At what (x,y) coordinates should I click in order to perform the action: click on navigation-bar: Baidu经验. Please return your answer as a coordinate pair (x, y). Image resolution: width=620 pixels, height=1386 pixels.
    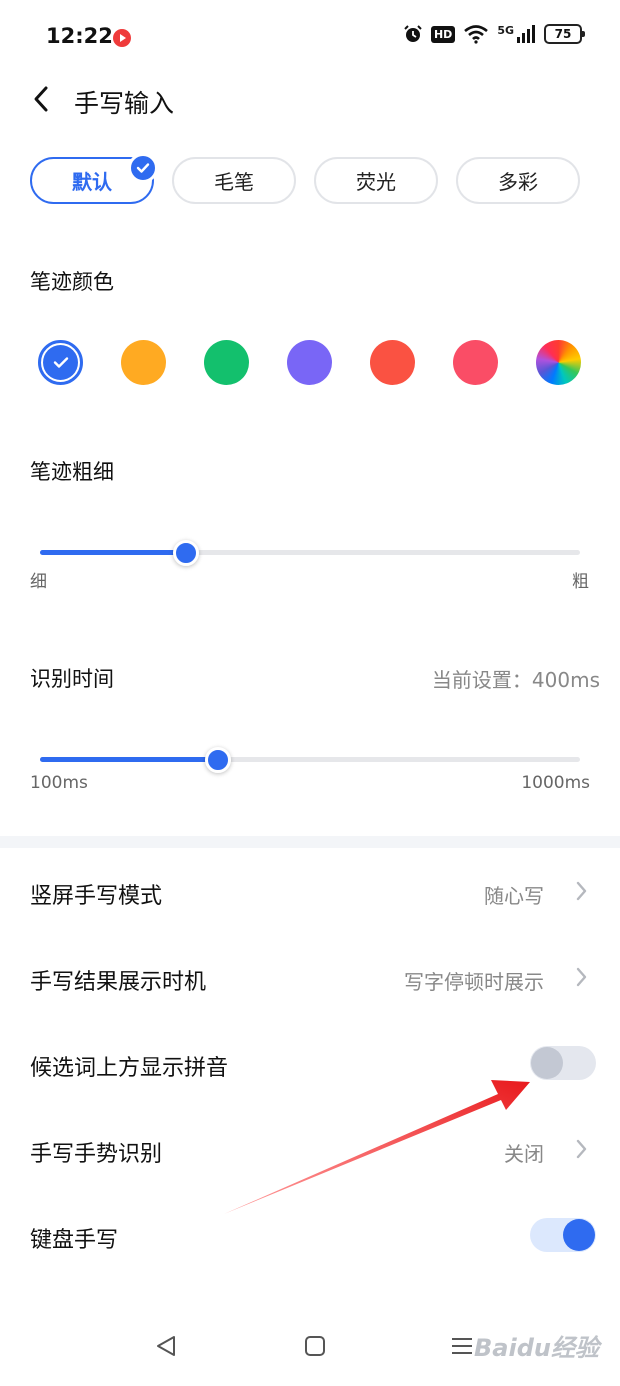
    Looking at the image, I should click on (310, 1346).